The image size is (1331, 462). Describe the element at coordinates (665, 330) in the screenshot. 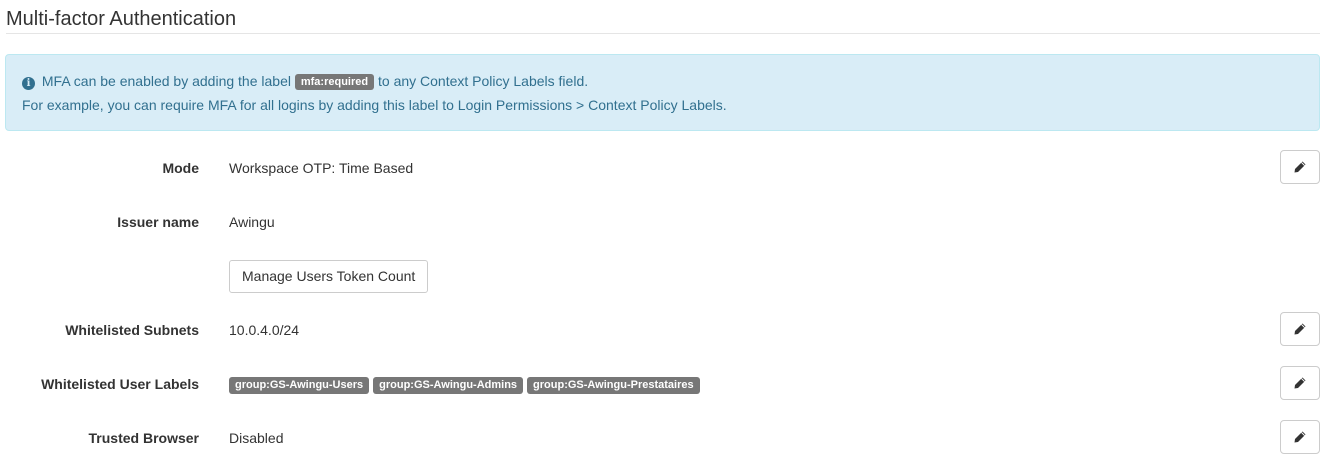

I see `subnets-row: Whitelisted Subnets 10.0.4.0/24` at that location.